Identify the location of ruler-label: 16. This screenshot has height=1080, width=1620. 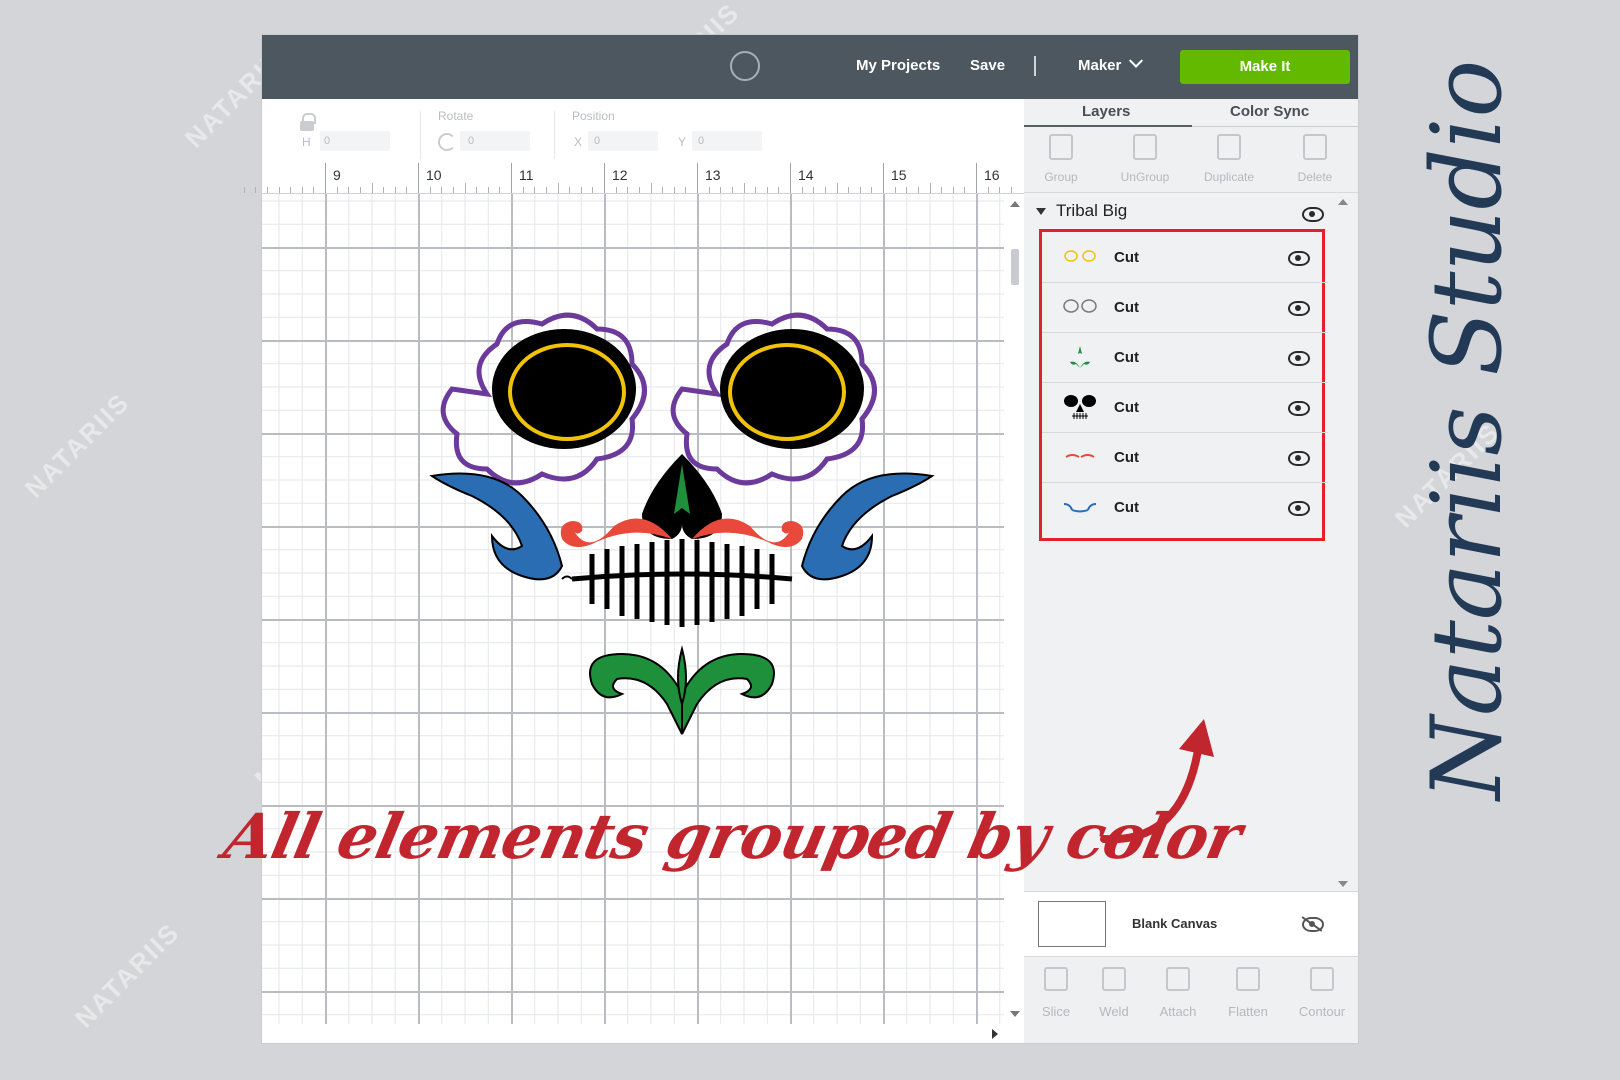
(992, 175).